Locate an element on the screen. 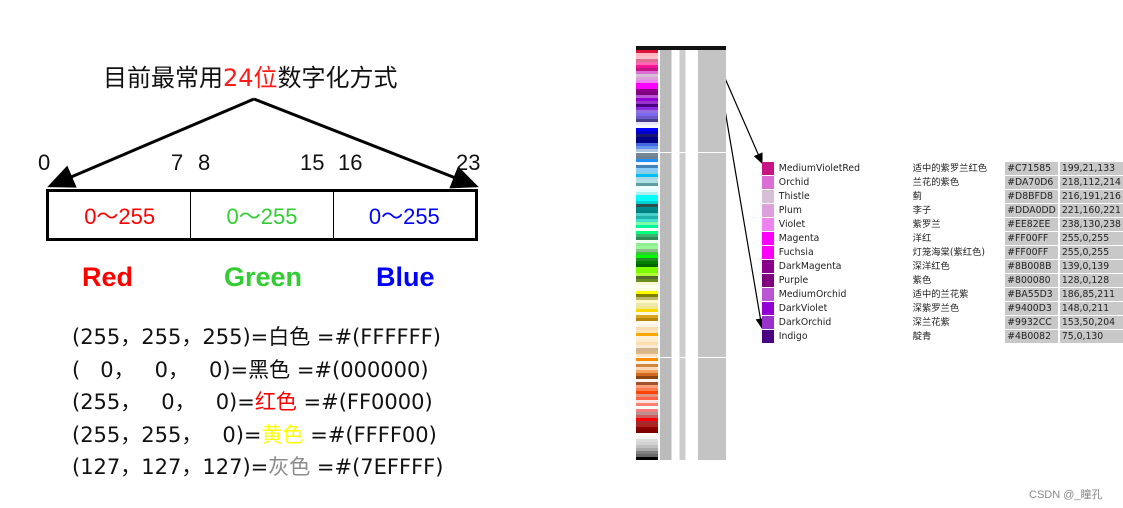 This screenshot has height=508, width=1123. channel-label-blue: Blue is located at coordinates (405, 277).